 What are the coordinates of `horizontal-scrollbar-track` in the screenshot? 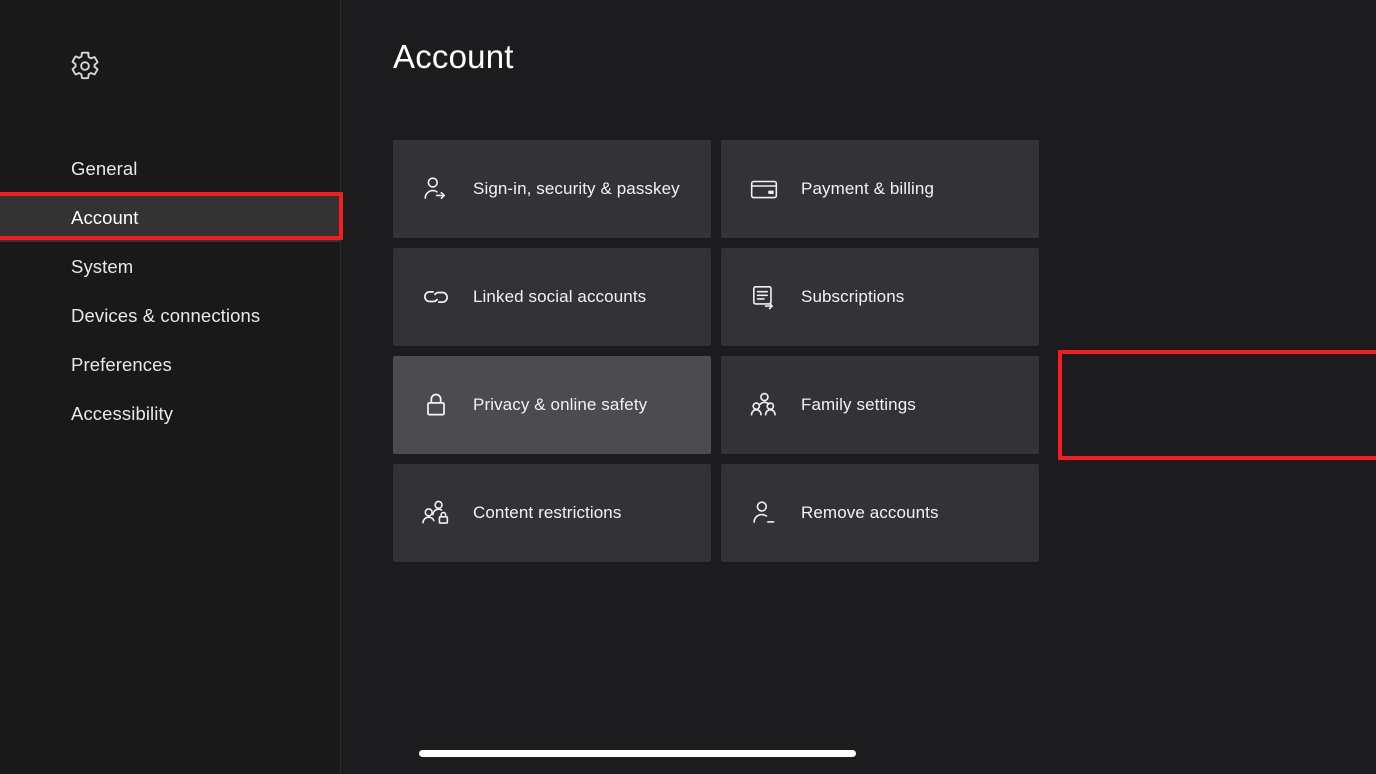 It's located at (897, 753).